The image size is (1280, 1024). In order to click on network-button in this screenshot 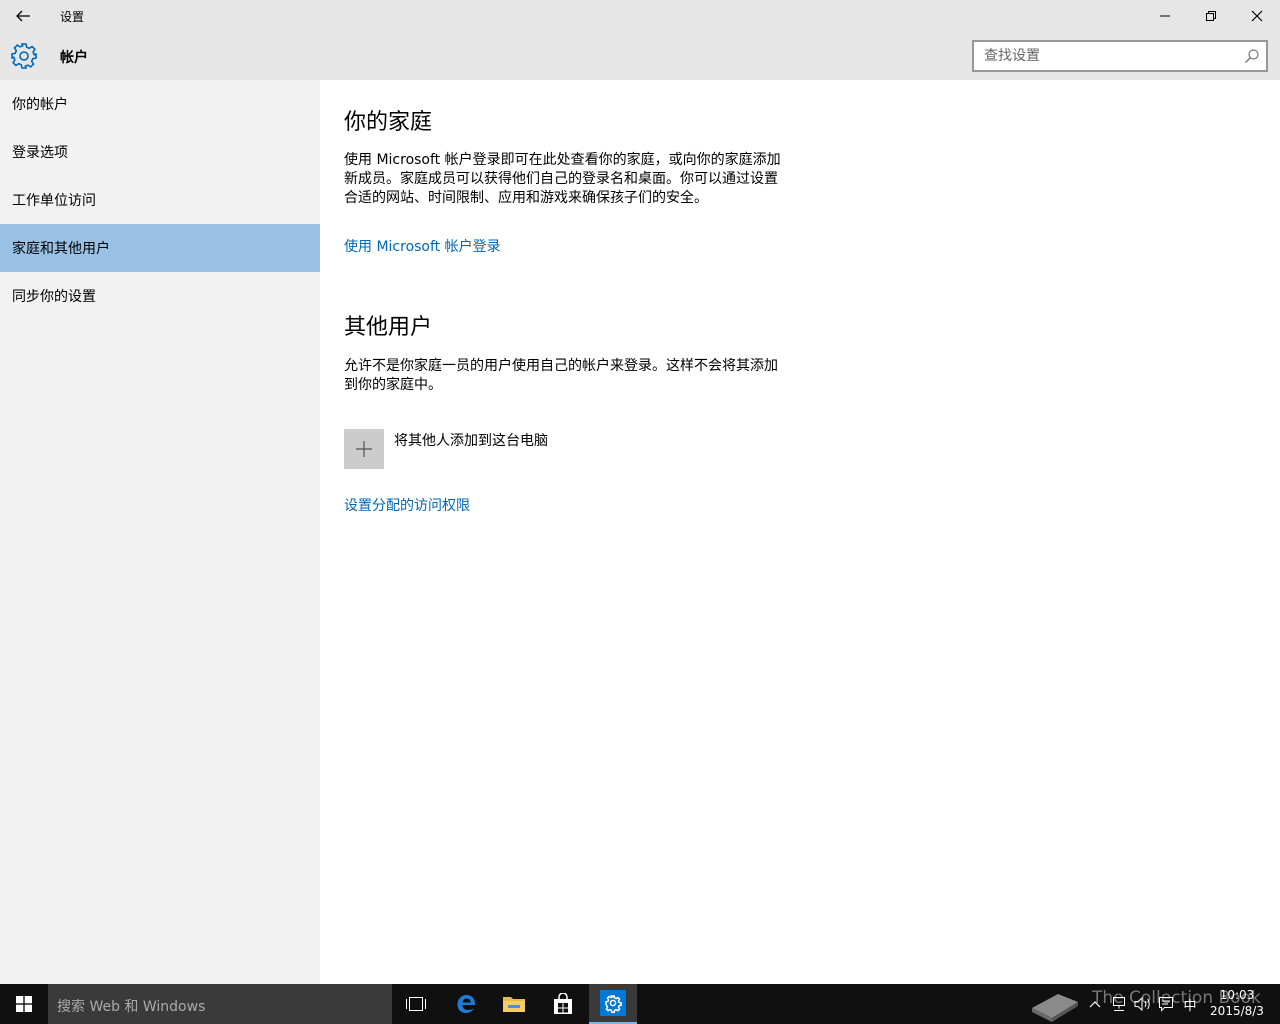, I will do `click(1119, 1004)`.